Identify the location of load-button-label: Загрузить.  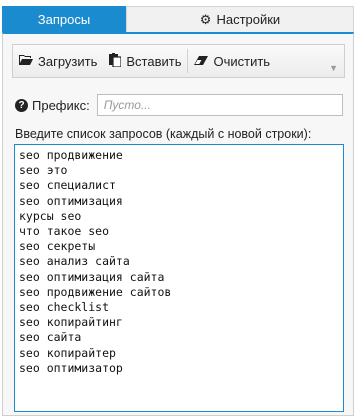
(68, 61).